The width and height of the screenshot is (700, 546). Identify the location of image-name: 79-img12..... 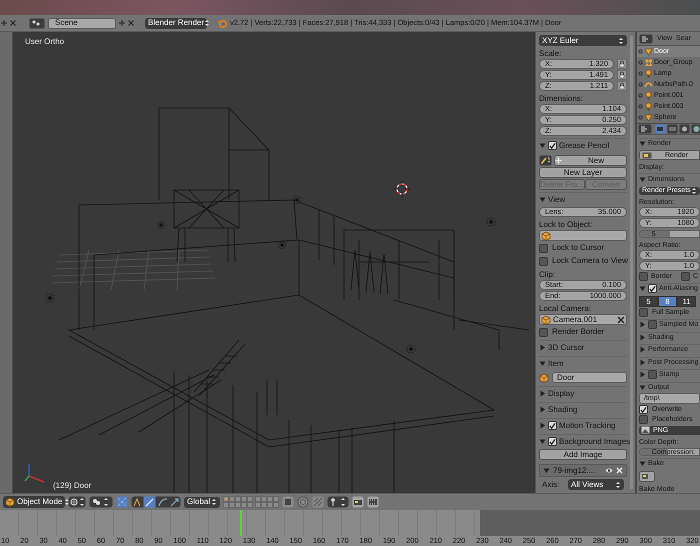
(574, 470).